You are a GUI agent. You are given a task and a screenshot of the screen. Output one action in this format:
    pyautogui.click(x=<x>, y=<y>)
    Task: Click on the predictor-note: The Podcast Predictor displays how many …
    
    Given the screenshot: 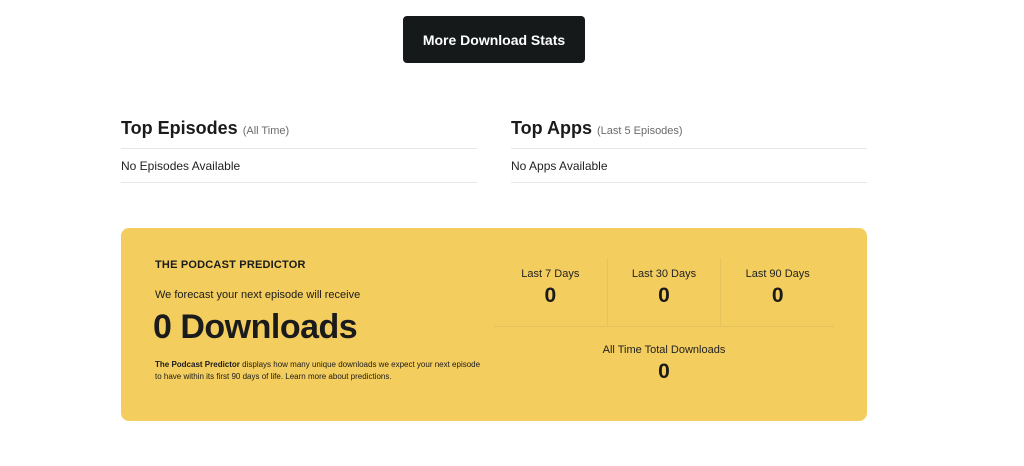 What is the action you would take?
    pyautogui.click(x=320, y=371)
    